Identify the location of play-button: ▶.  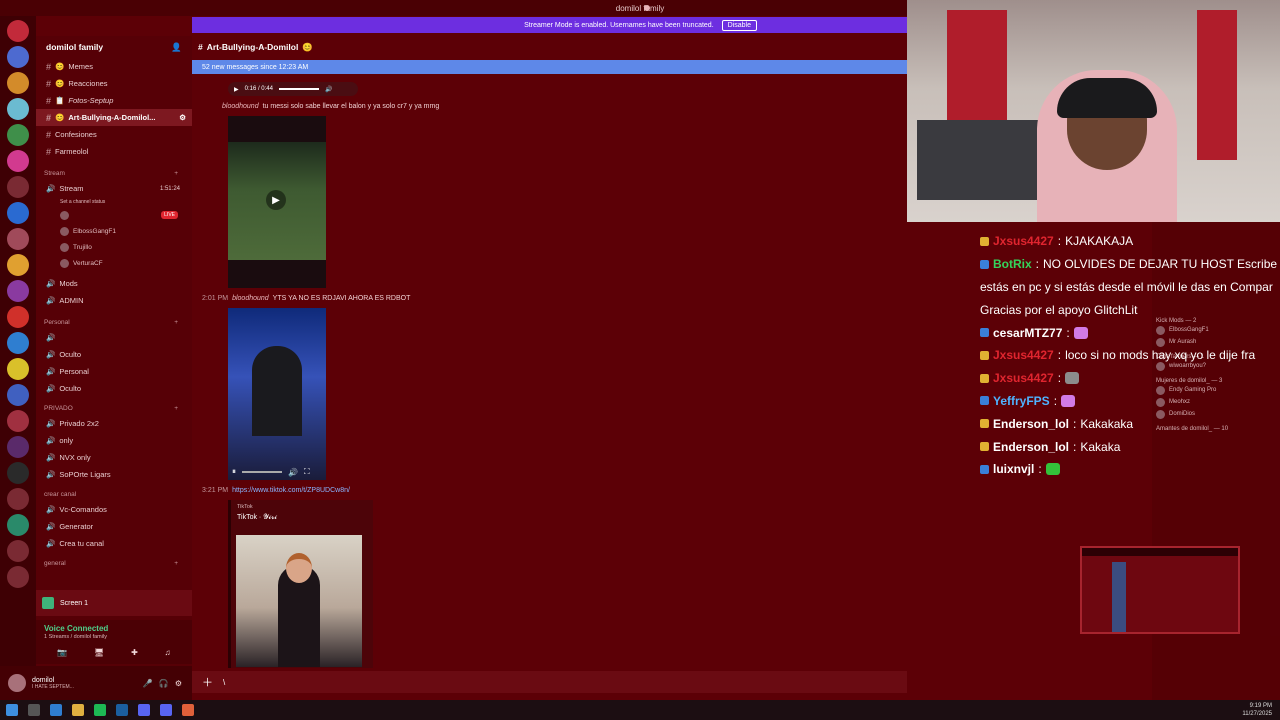
(276, 200).